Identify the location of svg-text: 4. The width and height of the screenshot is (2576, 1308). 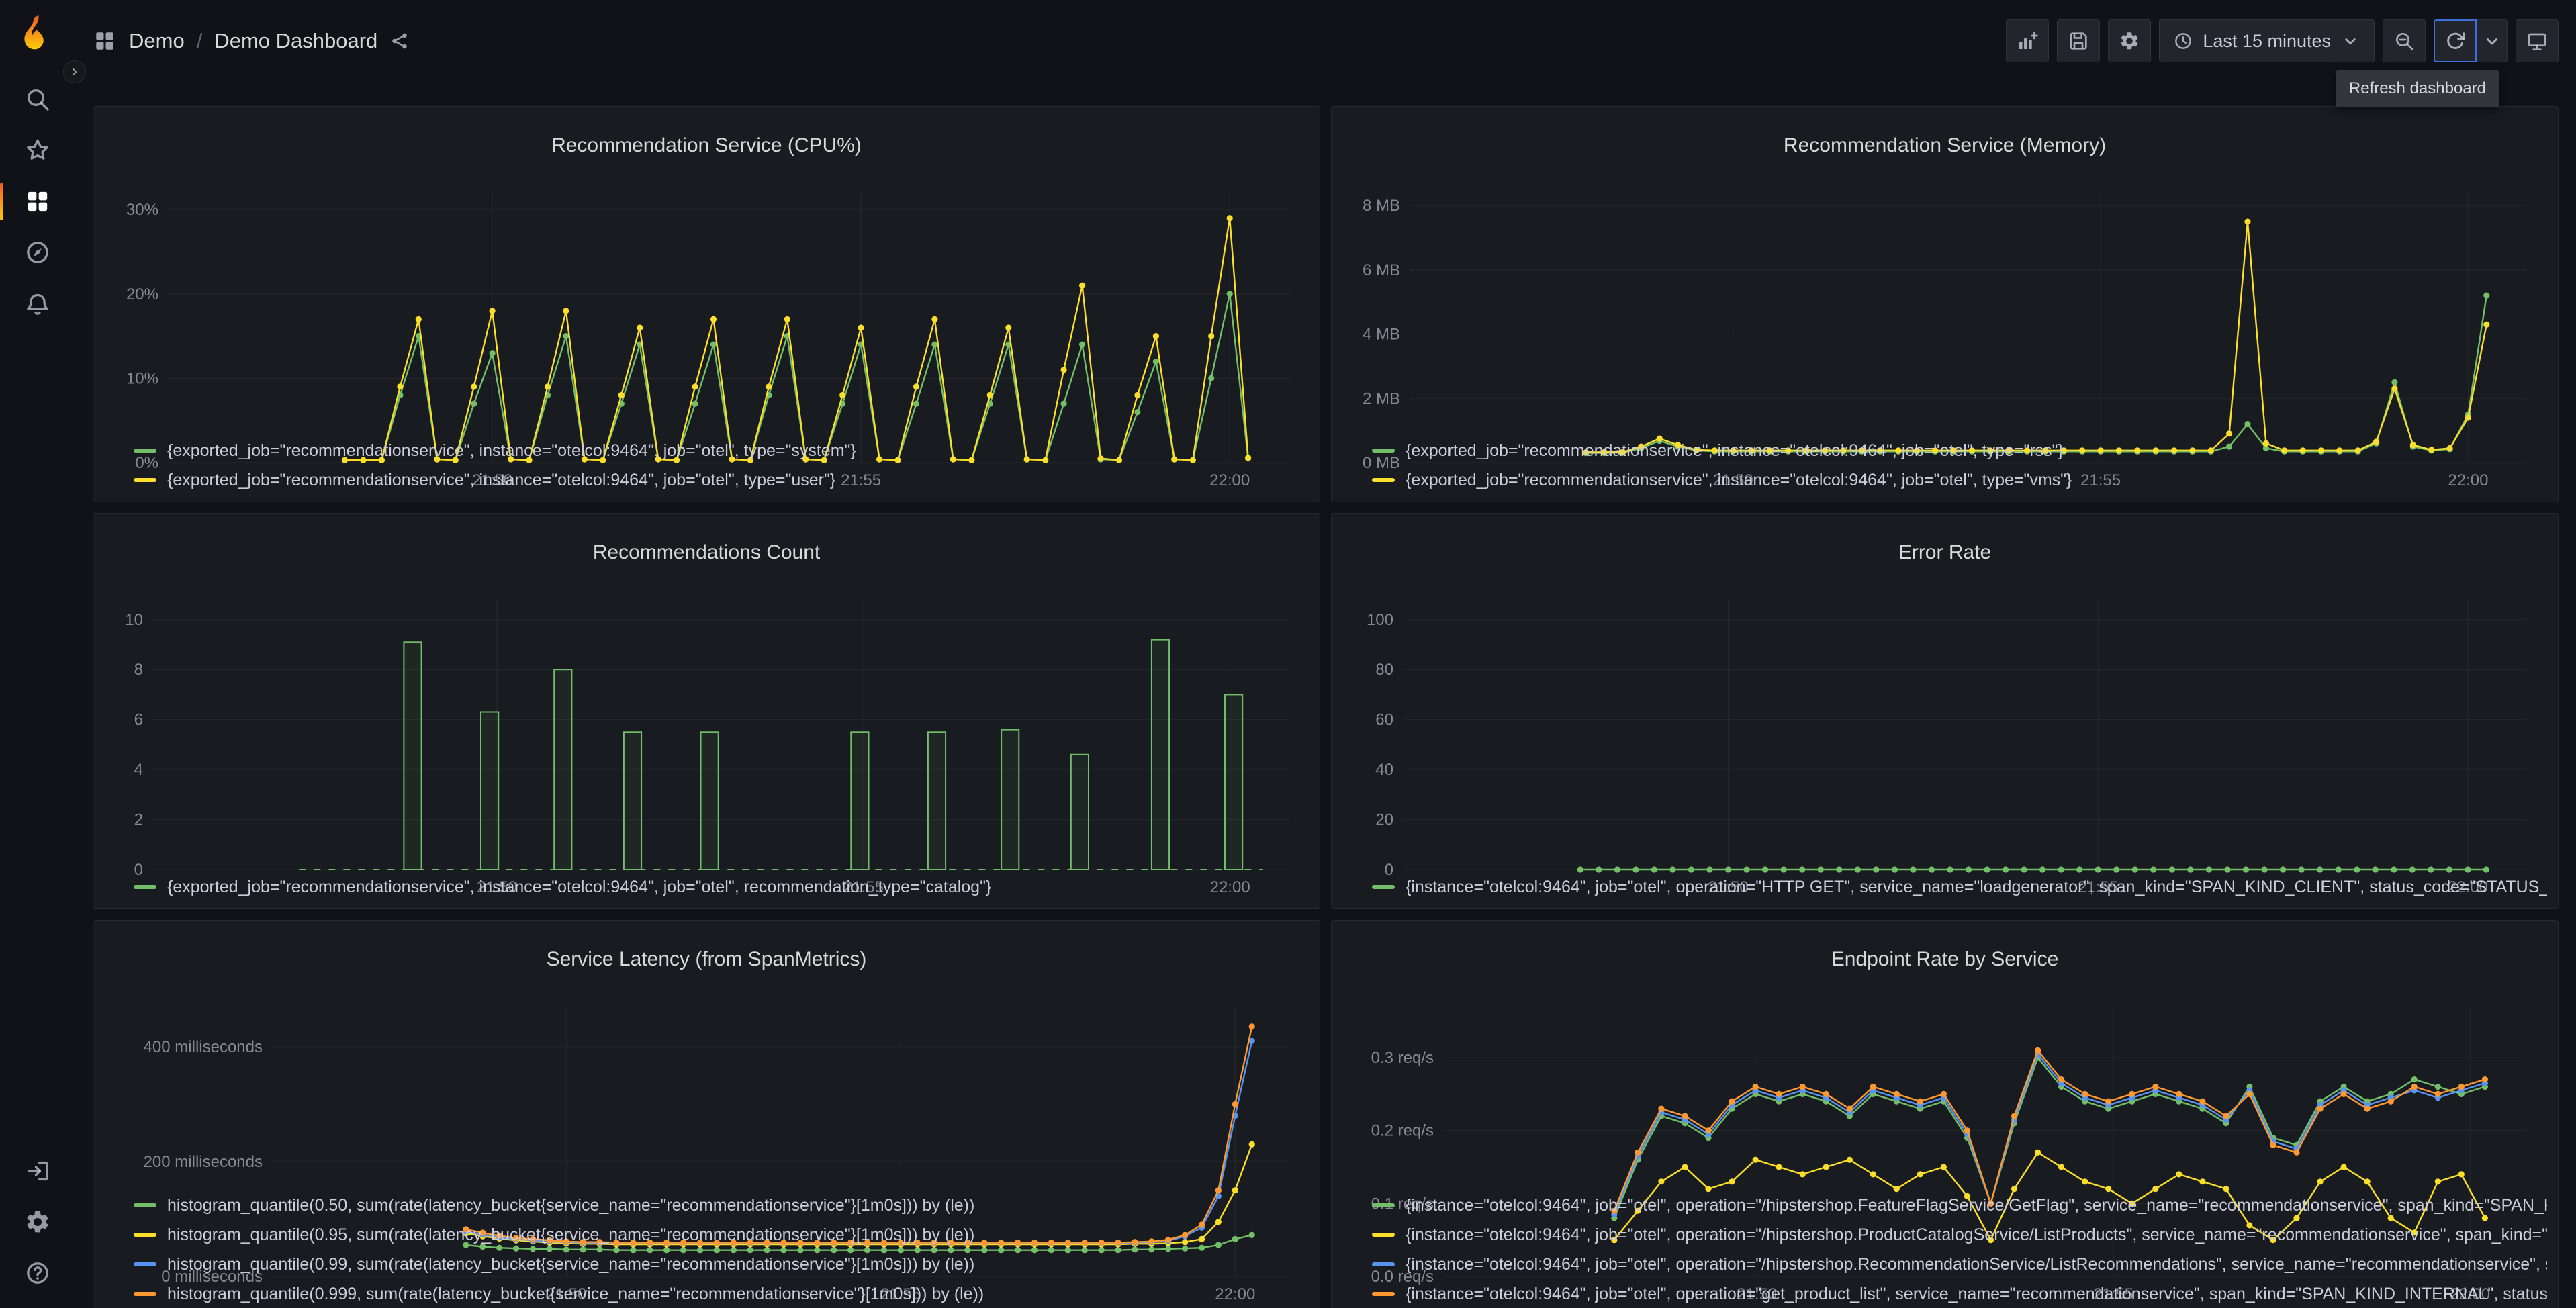
(138, 770).